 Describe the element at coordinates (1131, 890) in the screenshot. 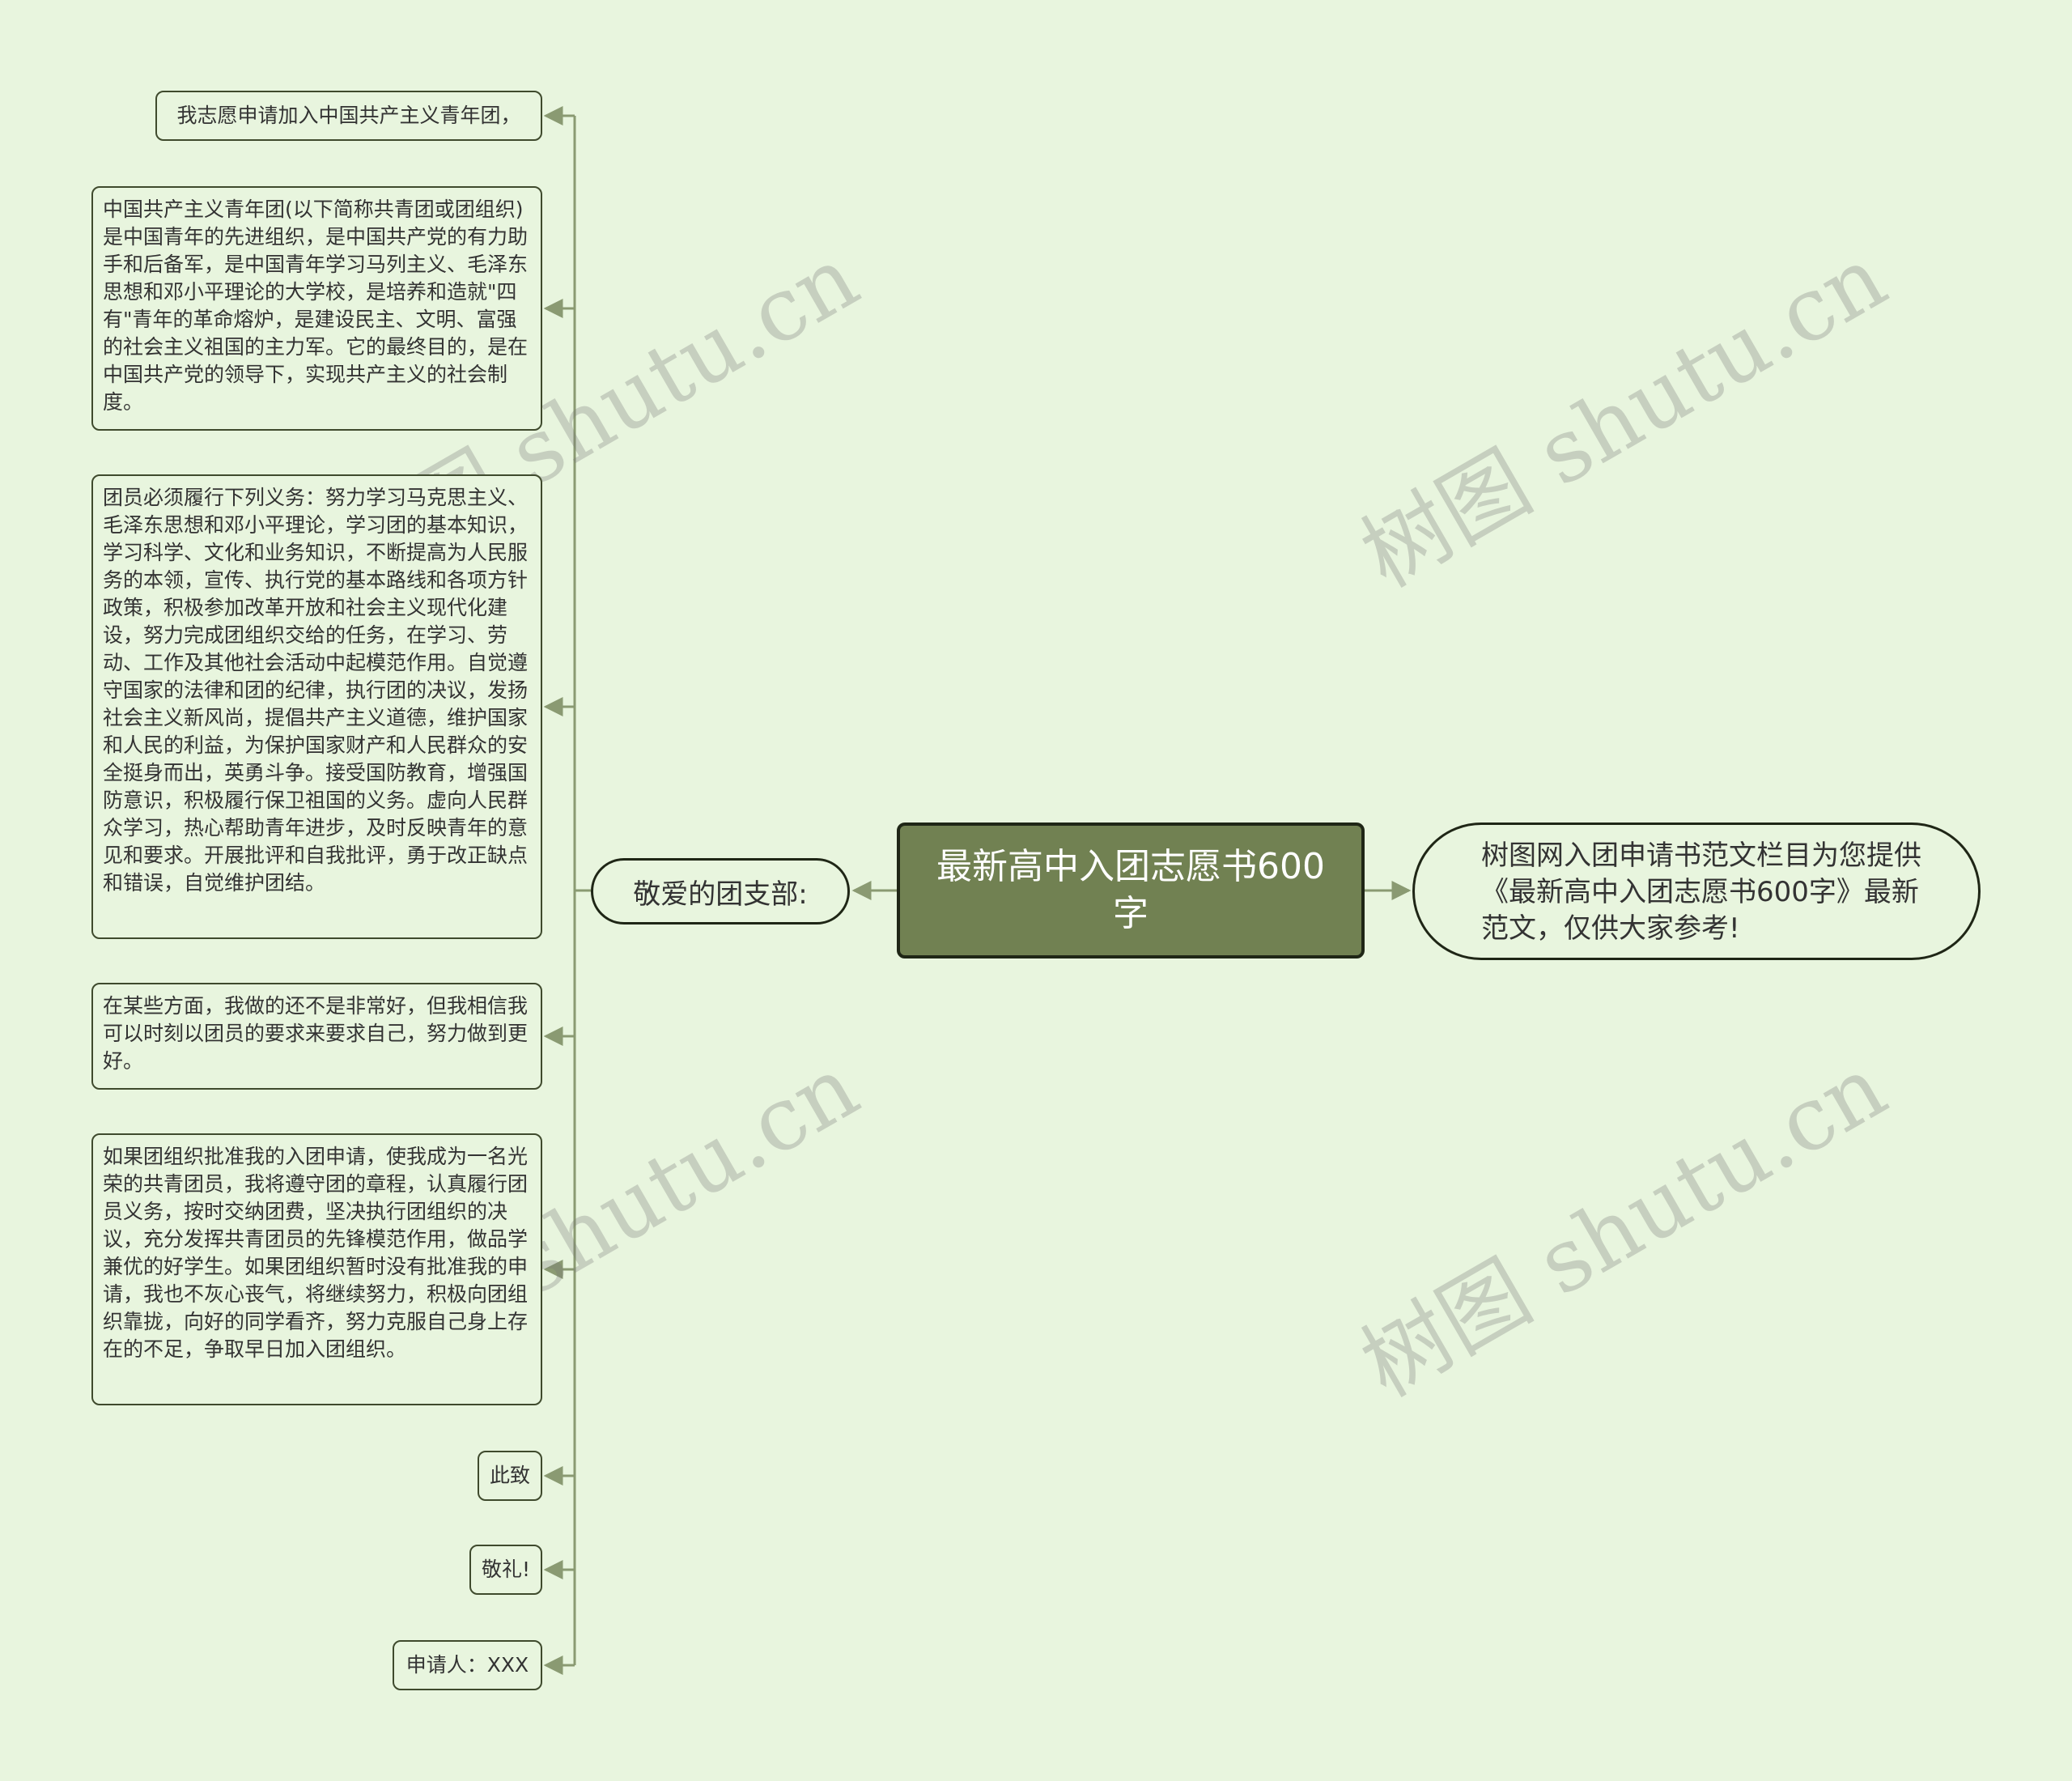

I see `root-topic: 最新高中入团志愿书600字` at that location.